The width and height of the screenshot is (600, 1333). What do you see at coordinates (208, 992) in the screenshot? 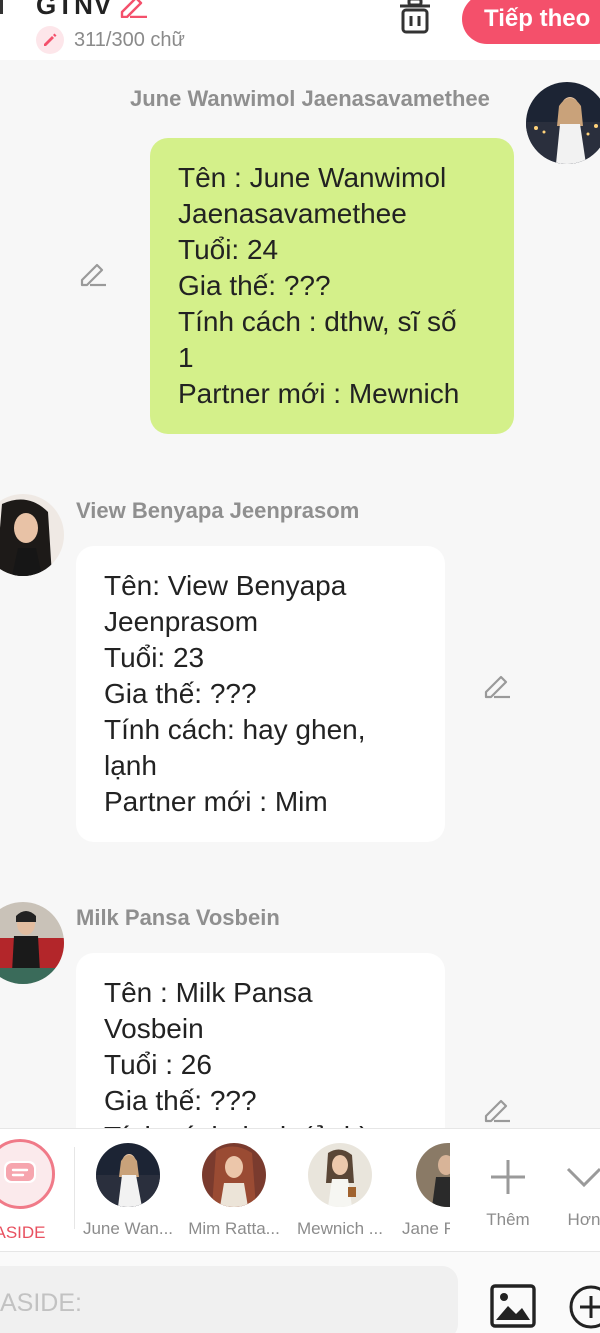
I see `message-line: Tên : Milk Pansa` at bounding box center [208, 992].